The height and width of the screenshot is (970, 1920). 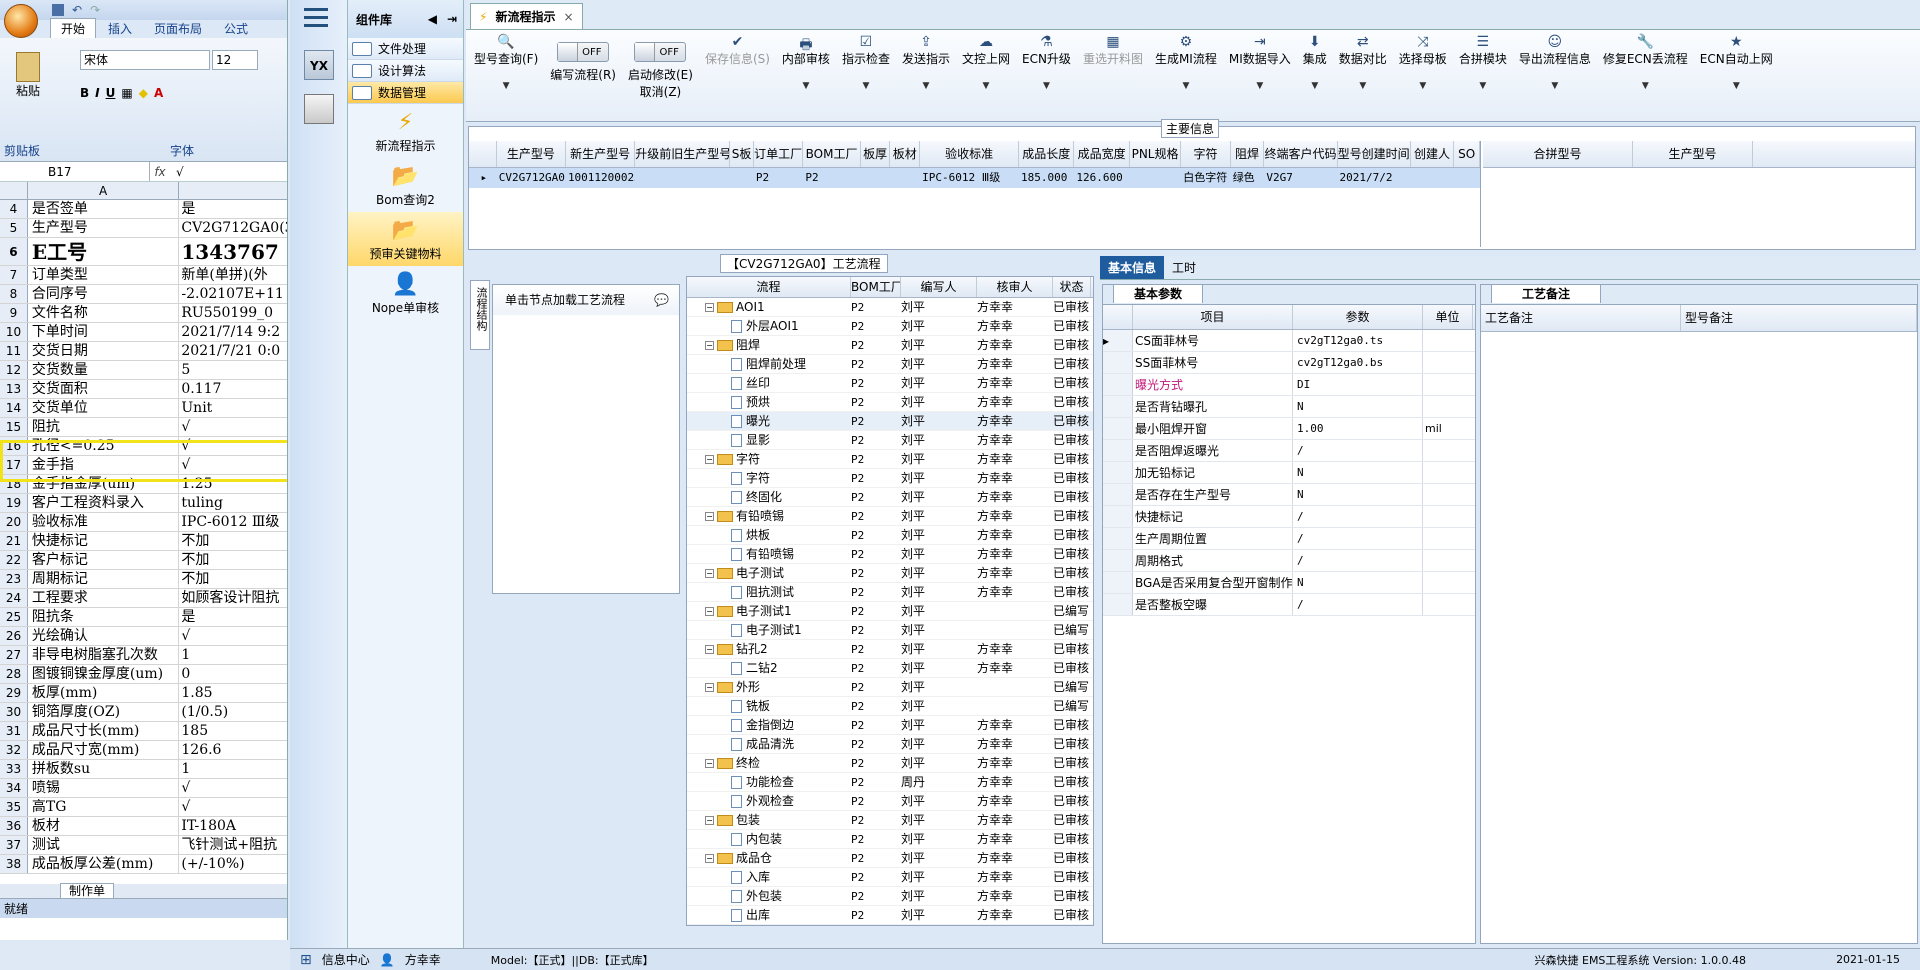 I want to click on row-number: 5, so click(x=14, y=228).